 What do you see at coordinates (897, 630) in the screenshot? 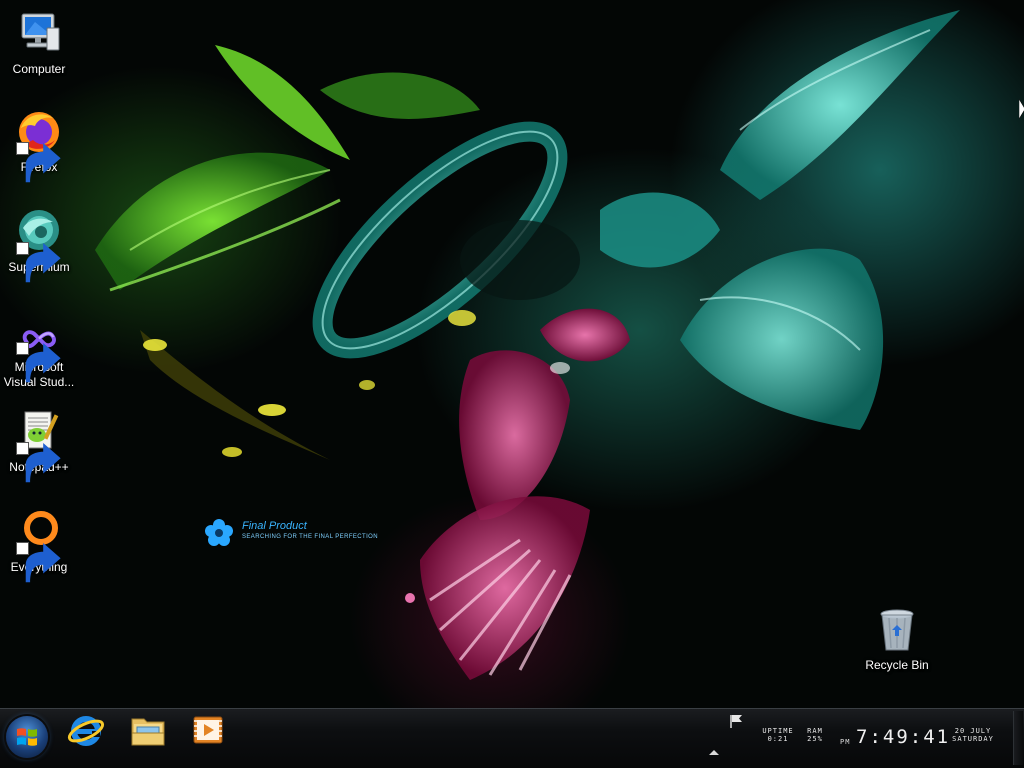
I see `recycle-bin-icon` at bounding box center [897, 630].